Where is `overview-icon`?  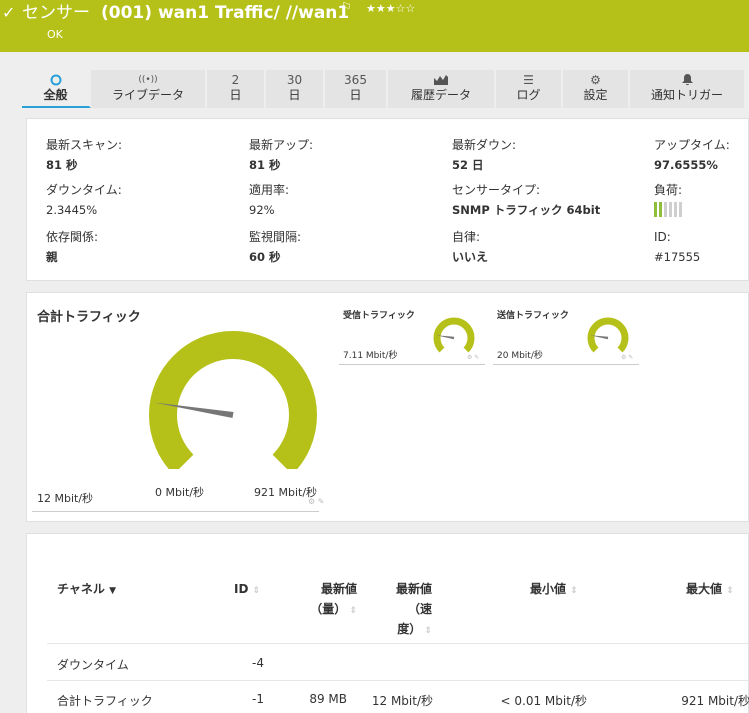 overview-icon is located at coordinates (55, 78).